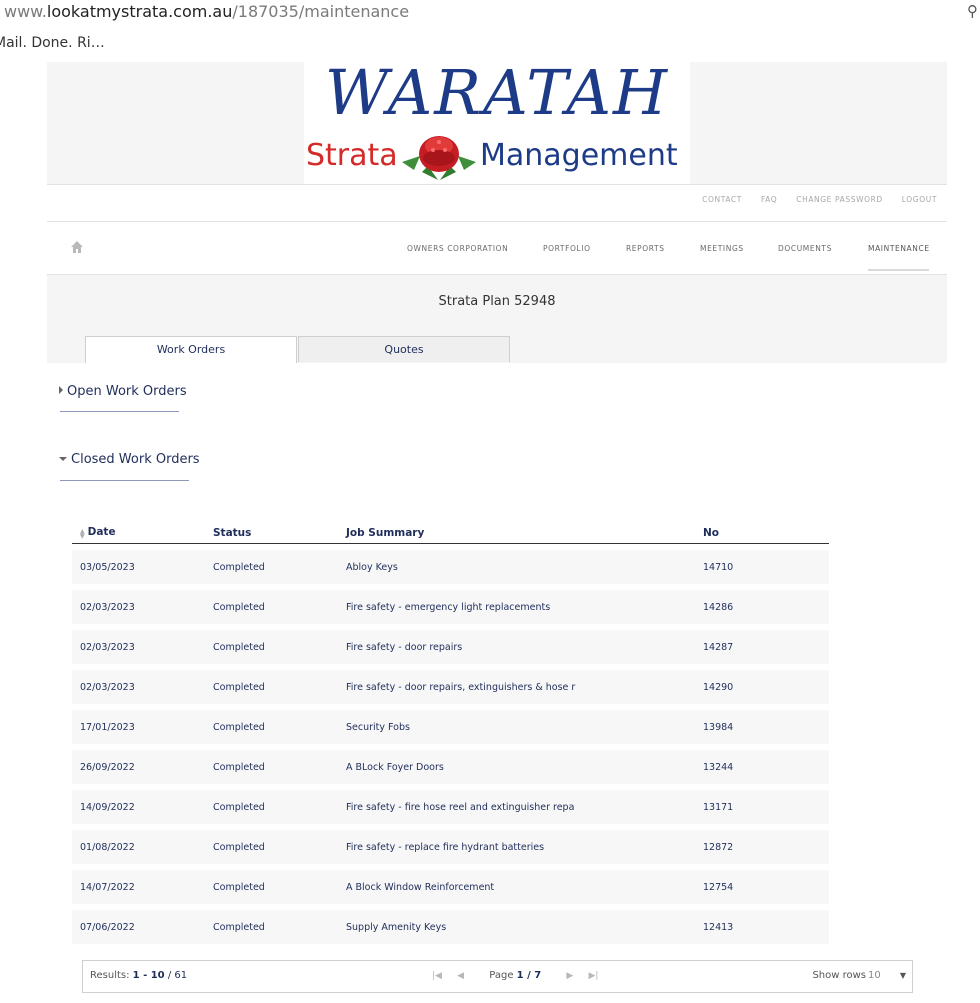 This screenshot has height=1003, width=980. I want to click on sort-icon: ▲ ▼, so click(82, 534).